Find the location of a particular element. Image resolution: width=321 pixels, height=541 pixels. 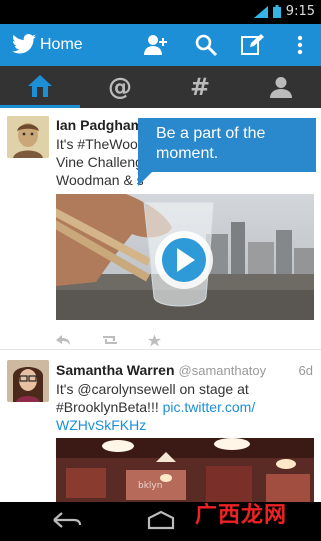

onboarding-tooltip: Be a part of the moment. is located at coordinates (227, 145).